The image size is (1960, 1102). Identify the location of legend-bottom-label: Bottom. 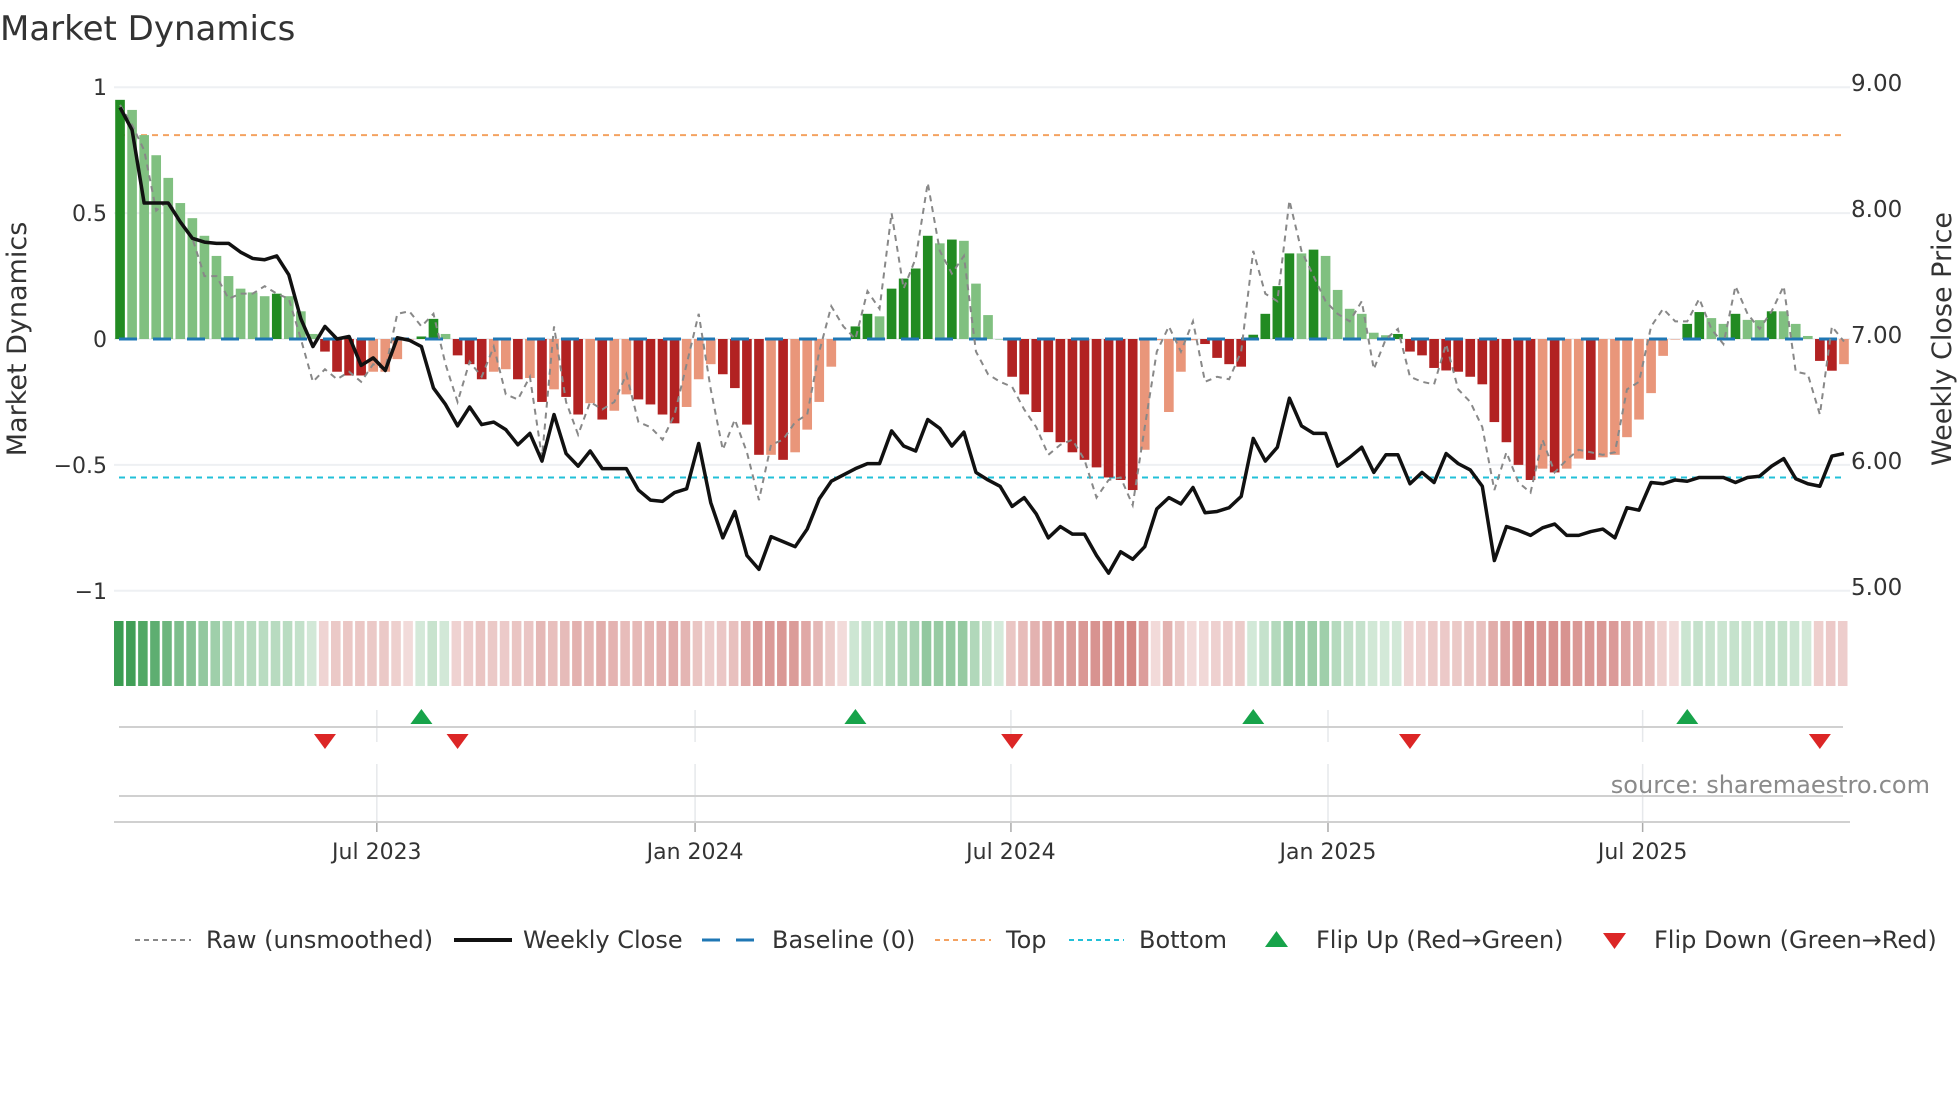
(1183, 940).